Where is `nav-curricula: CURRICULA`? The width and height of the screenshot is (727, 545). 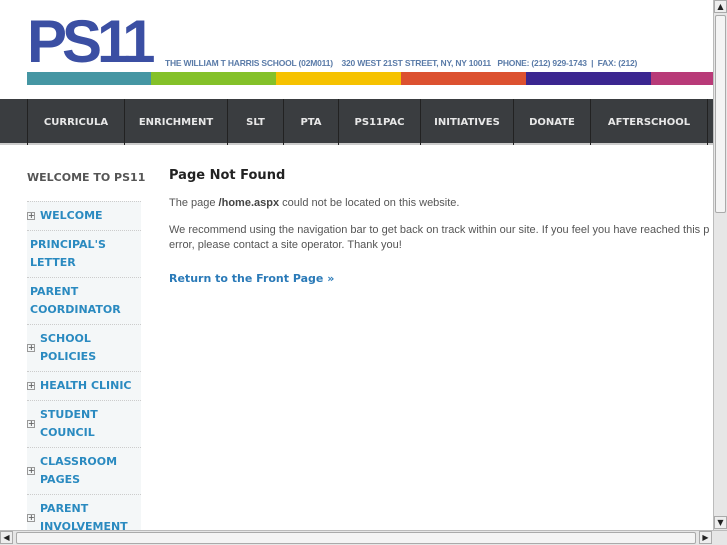 nav-curricula: CURRICULA is located at coordinates (75, 122).